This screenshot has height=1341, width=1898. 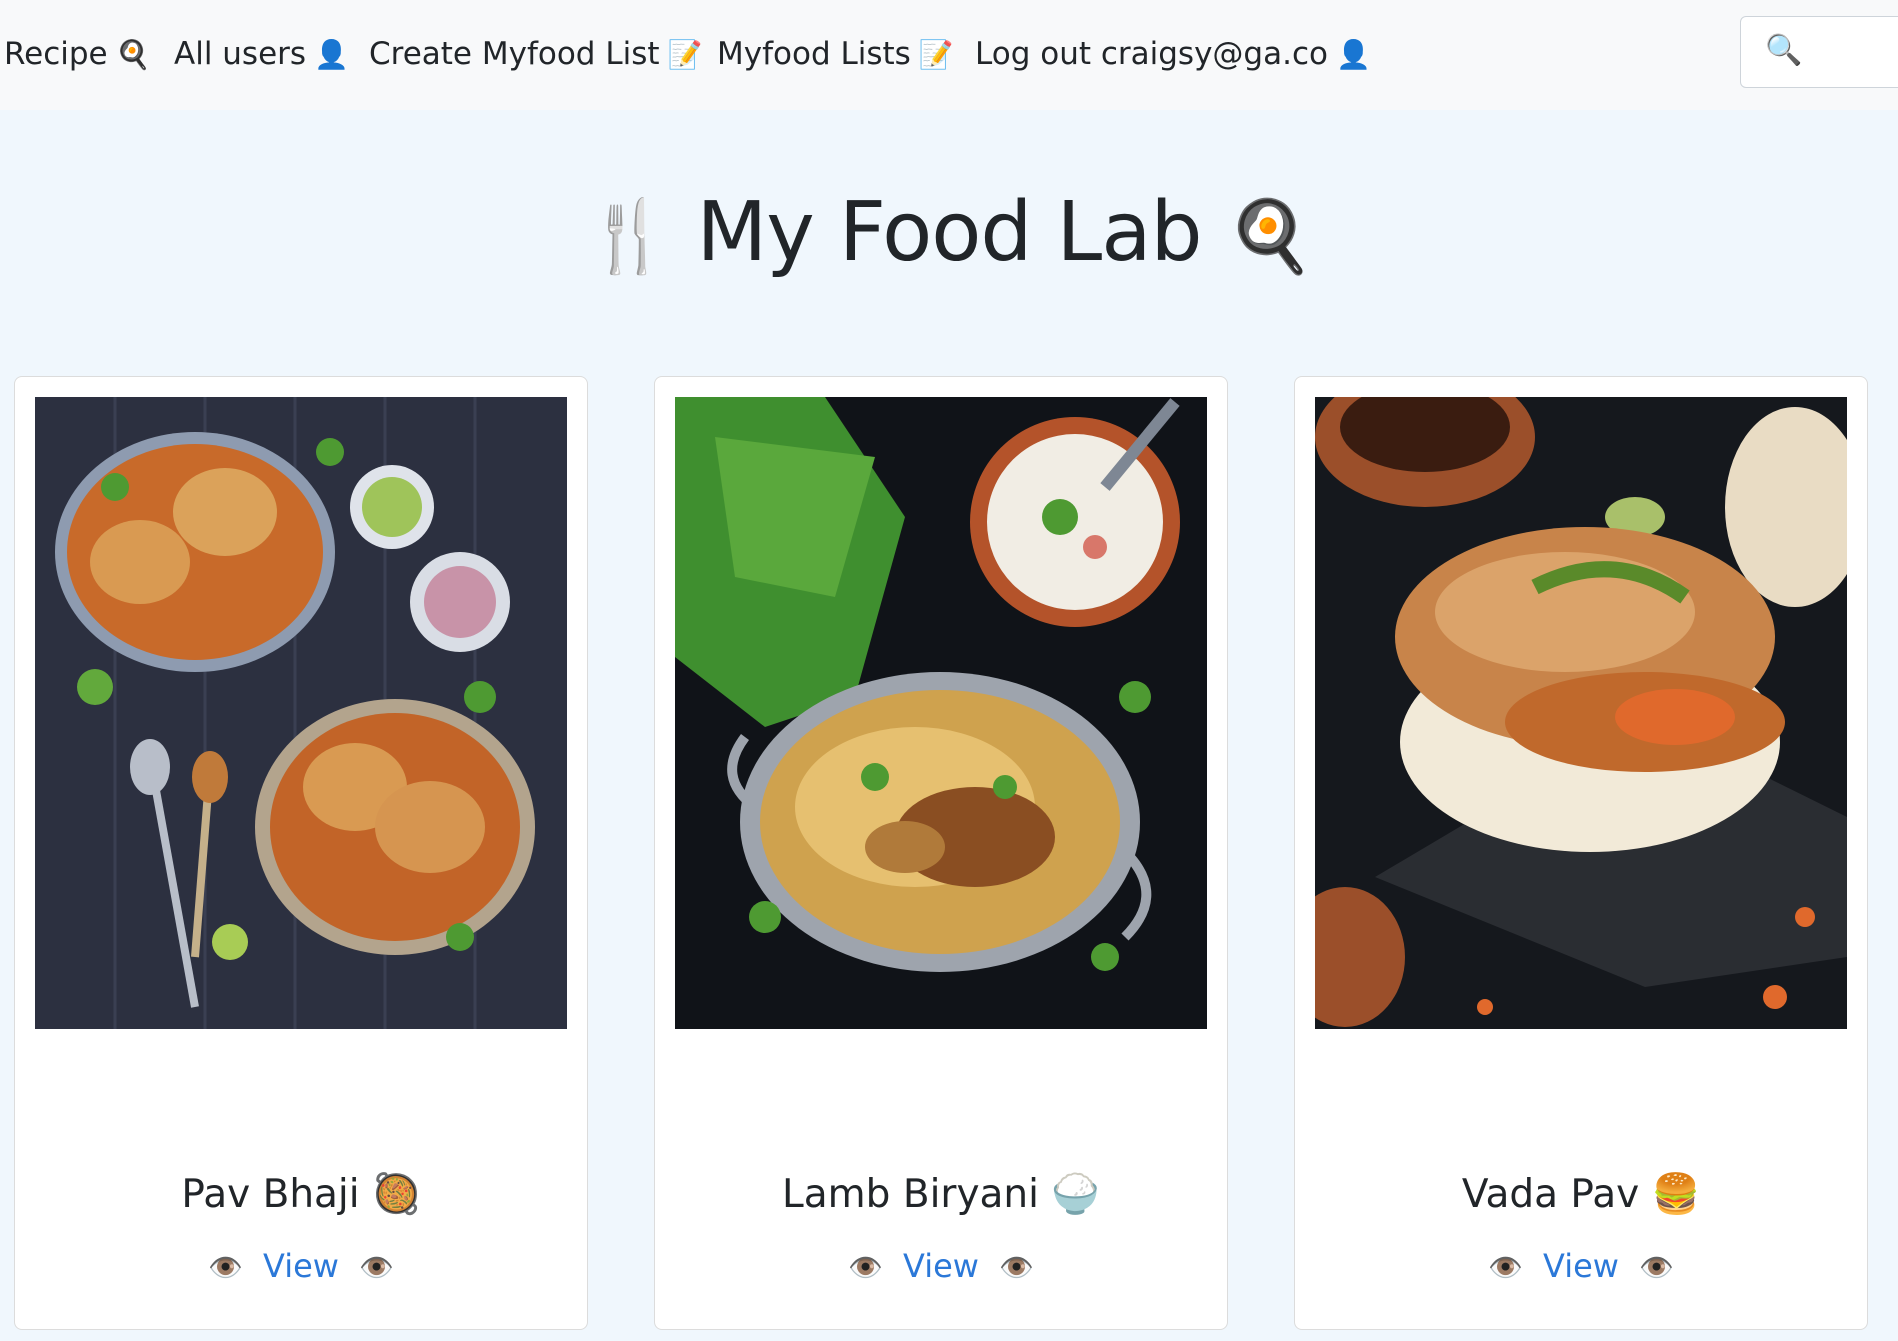 I want to click on nav-create-list-link: Create Myfood List 📝, so click(x=535, y=54).